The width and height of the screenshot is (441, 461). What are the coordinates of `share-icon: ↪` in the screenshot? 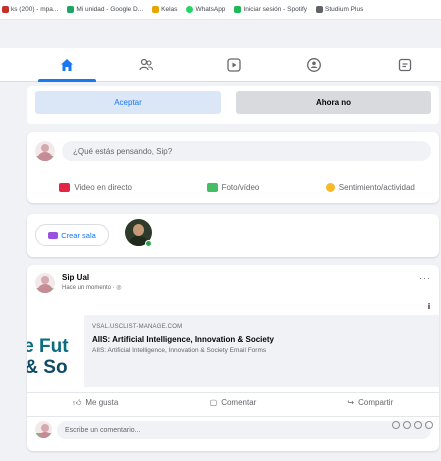 It's located at (351, 402).